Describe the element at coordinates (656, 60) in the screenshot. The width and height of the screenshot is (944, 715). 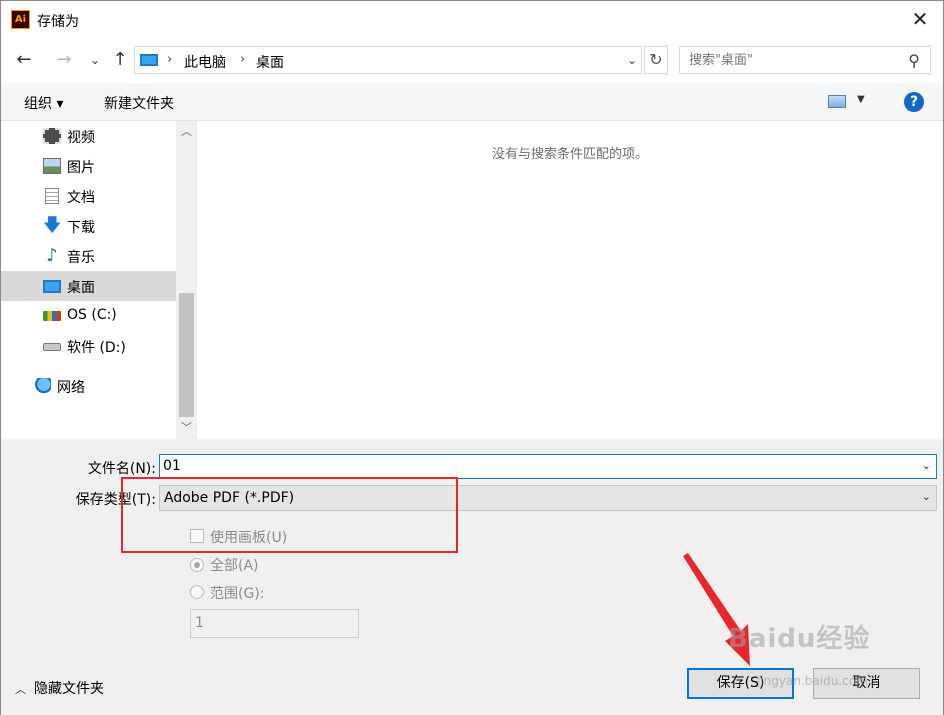
I see `refresh-icon: ↻` at that location.